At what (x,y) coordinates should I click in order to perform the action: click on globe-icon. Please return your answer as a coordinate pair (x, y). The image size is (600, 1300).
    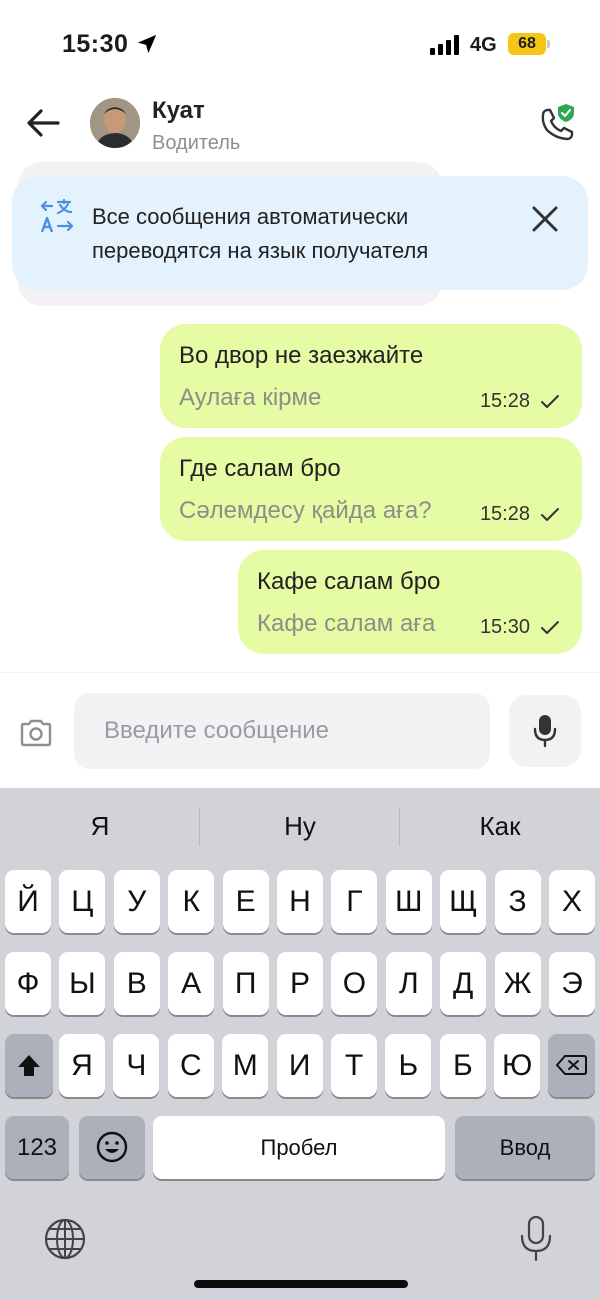
    Looking at the image, I should click on (65, 1239).